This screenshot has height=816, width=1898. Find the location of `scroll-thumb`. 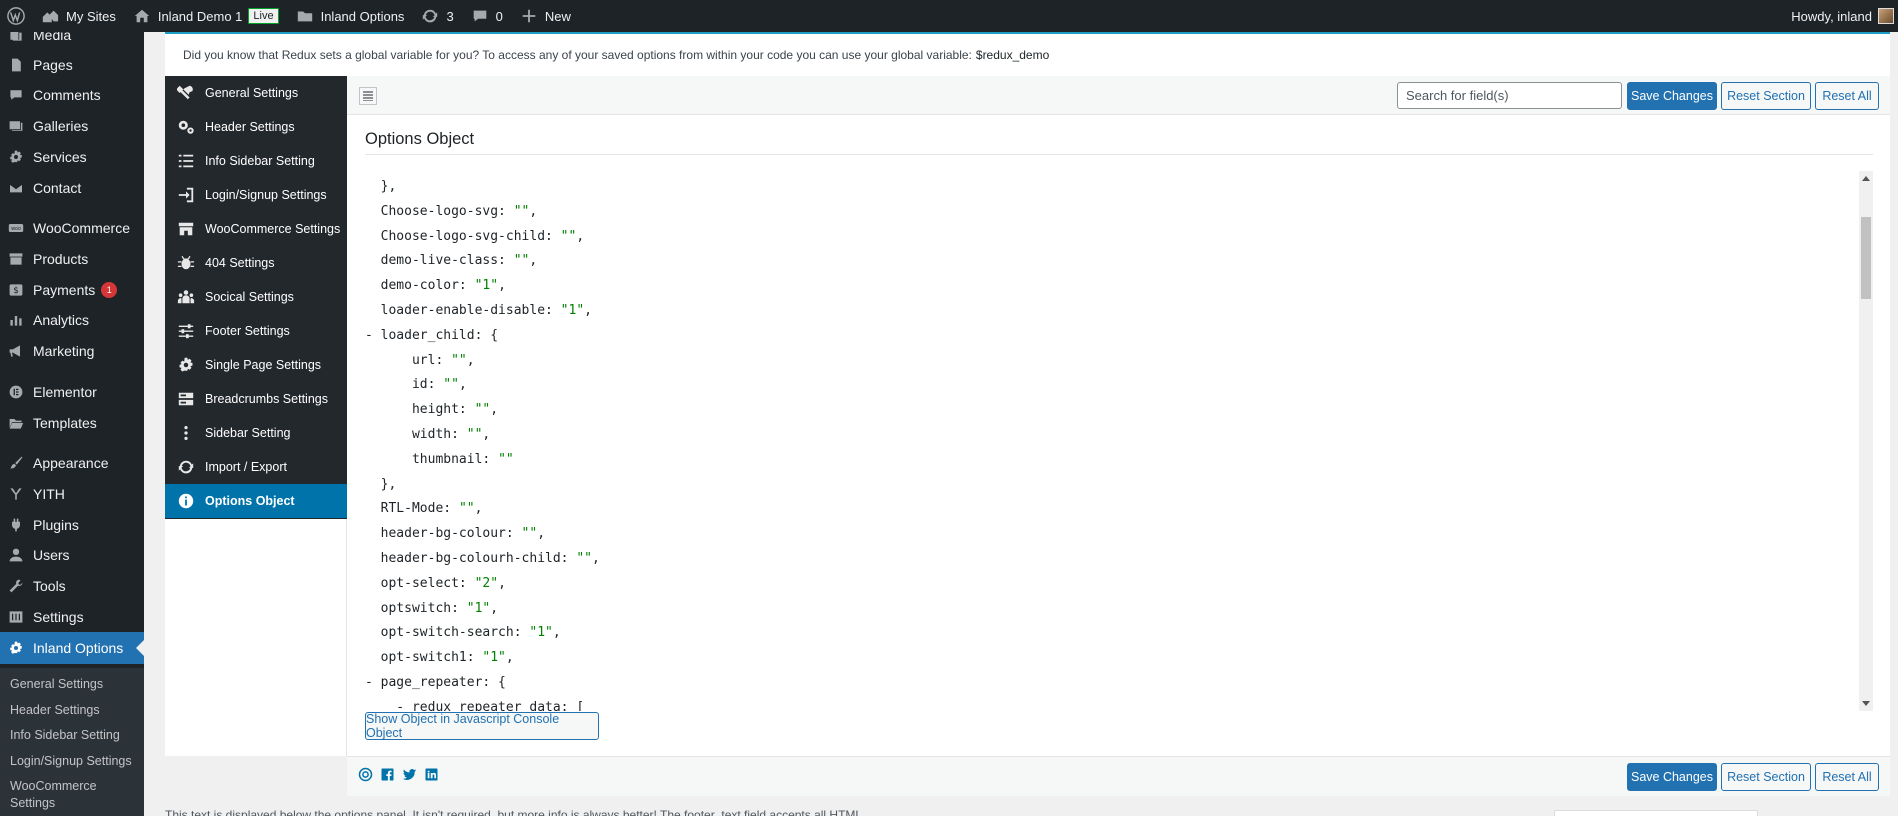

scroll-thumb is located at coordinates (1866, 258).